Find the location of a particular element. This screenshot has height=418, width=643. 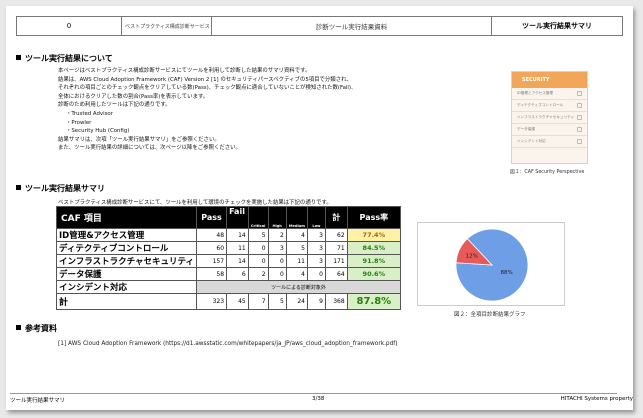

security-panel-item: ID管理とアクセス管理 is located at coordinates (549, 94).